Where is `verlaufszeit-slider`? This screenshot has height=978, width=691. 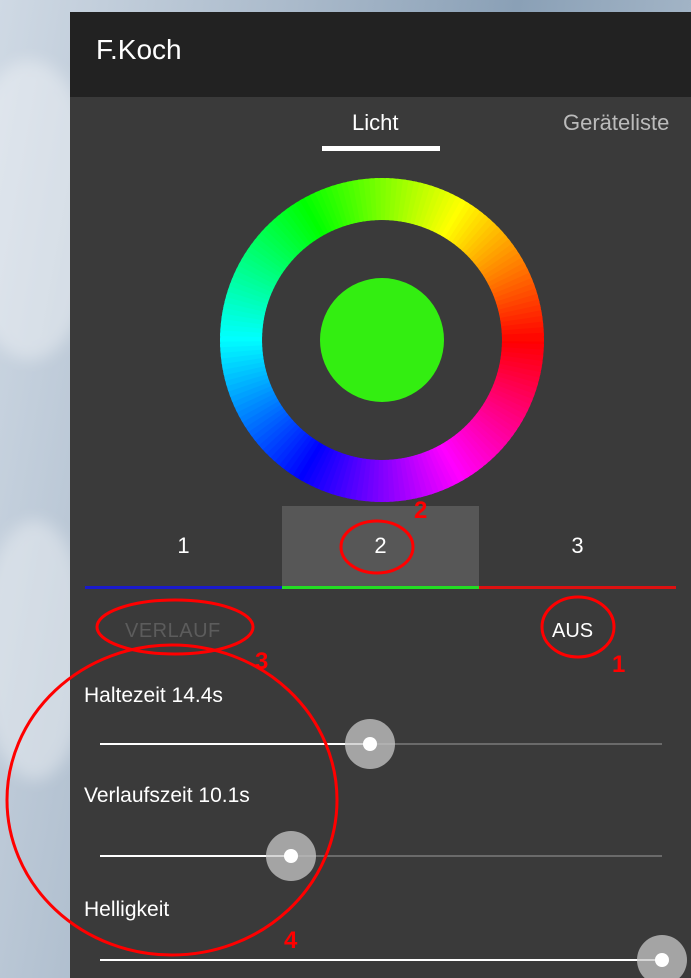 verlaufszeit-slider is located at coordinates (381, 856).